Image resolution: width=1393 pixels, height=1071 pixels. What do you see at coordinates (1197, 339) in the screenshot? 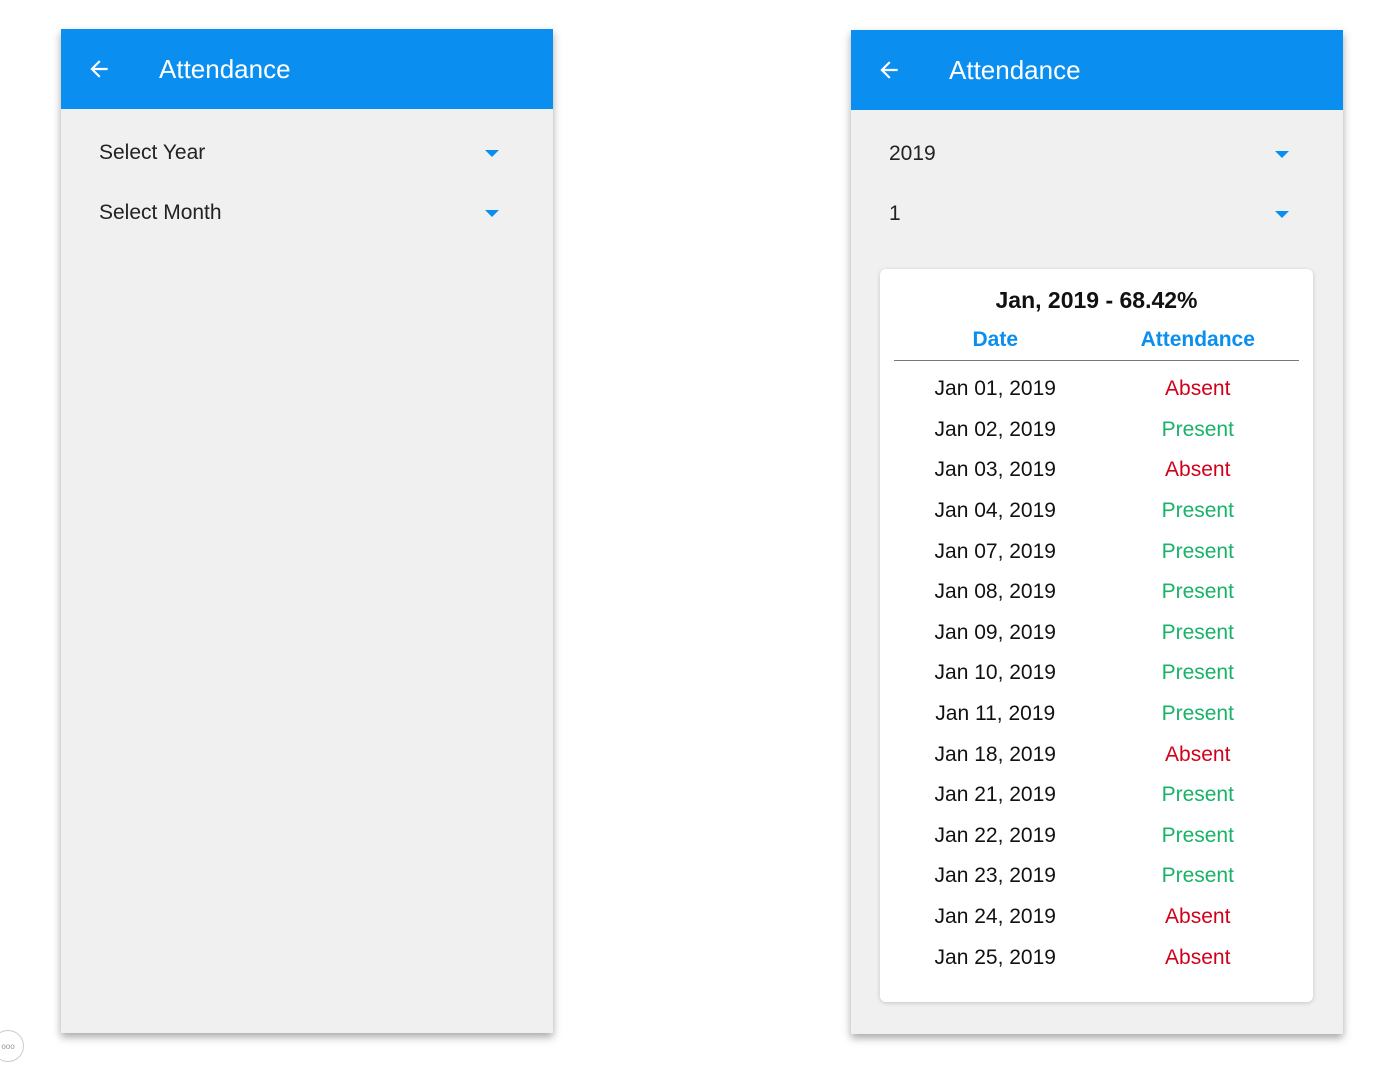
I see `column-header-attendance: Attendance` at bounding box center [1197, 339].